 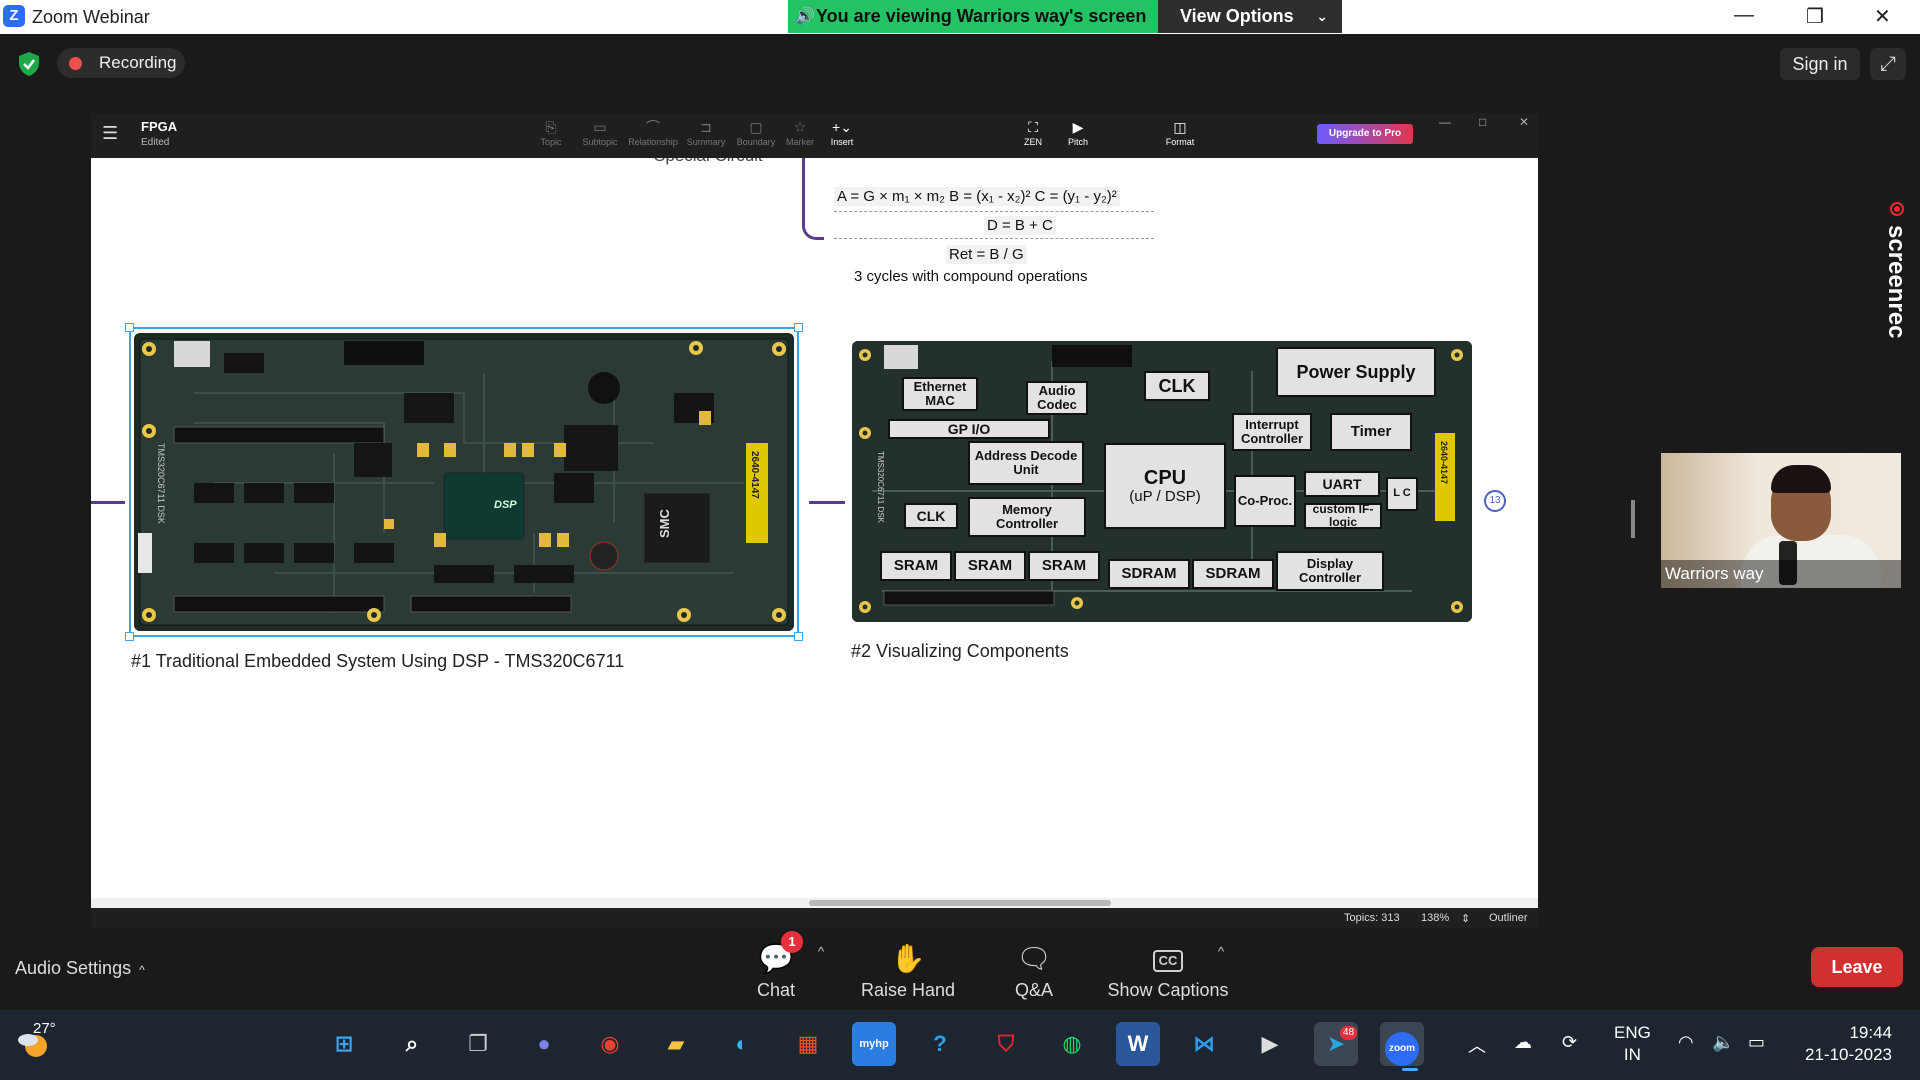 What do you see at coordinates (75, 63) in the screenshot?
I see `recording-dot-icon` at bounding box center [75, 63].